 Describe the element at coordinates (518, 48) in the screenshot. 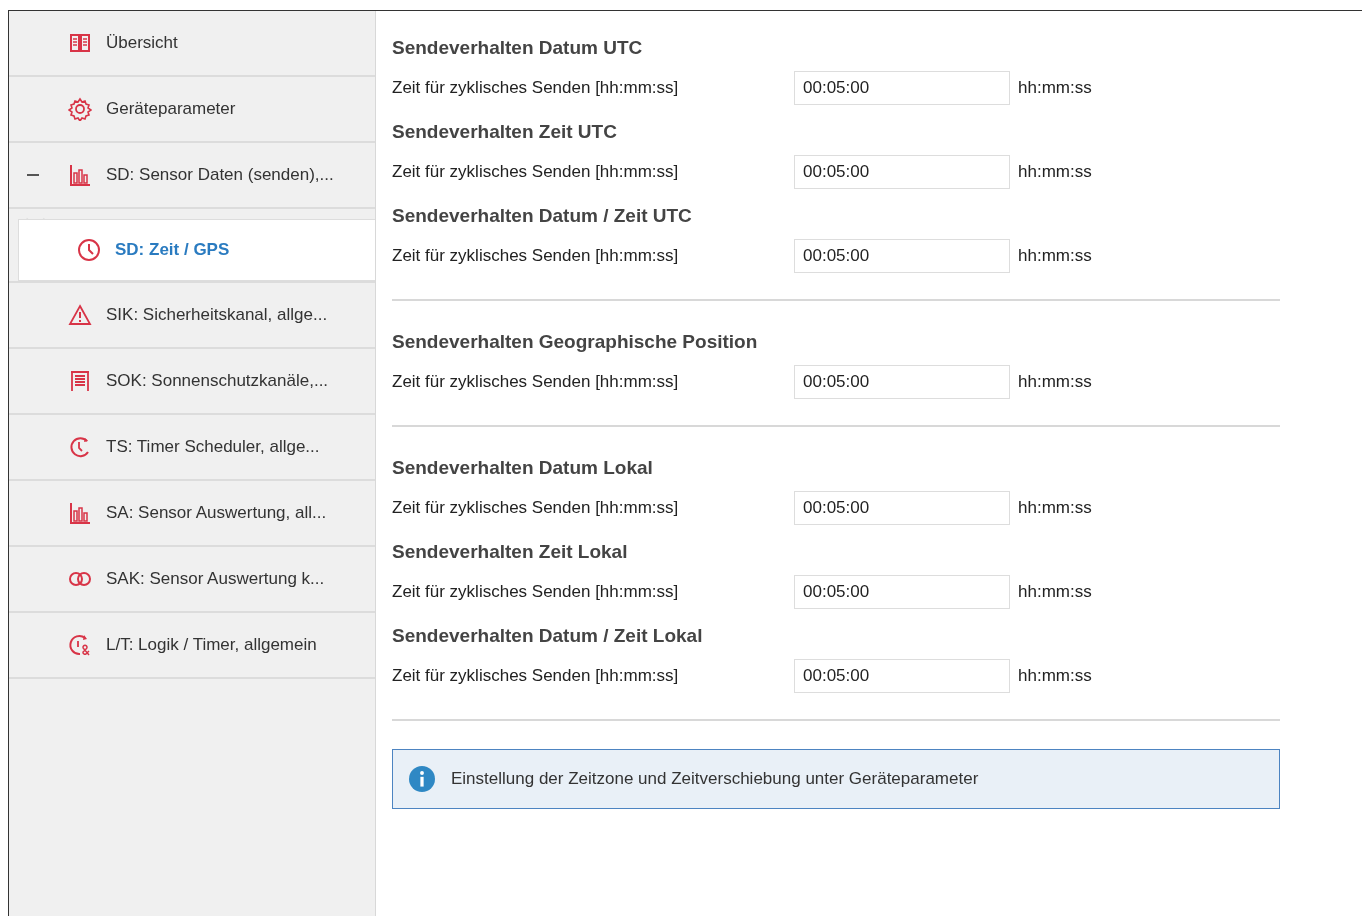

I see `section-heading: Sendeverhalten Datum UTC` at that location.